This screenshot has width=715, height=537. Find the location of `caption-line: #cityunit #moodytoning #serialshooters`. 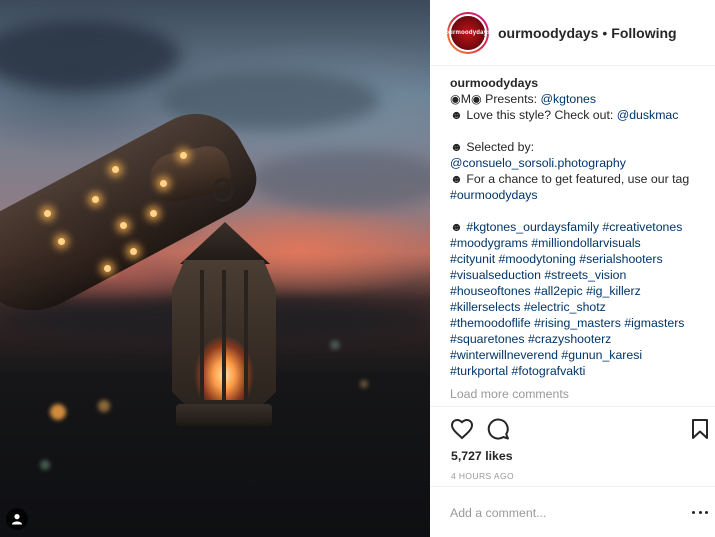

caption-line: #cityunit #moodytoning #serialshooters is located at coordinates (577, 259).